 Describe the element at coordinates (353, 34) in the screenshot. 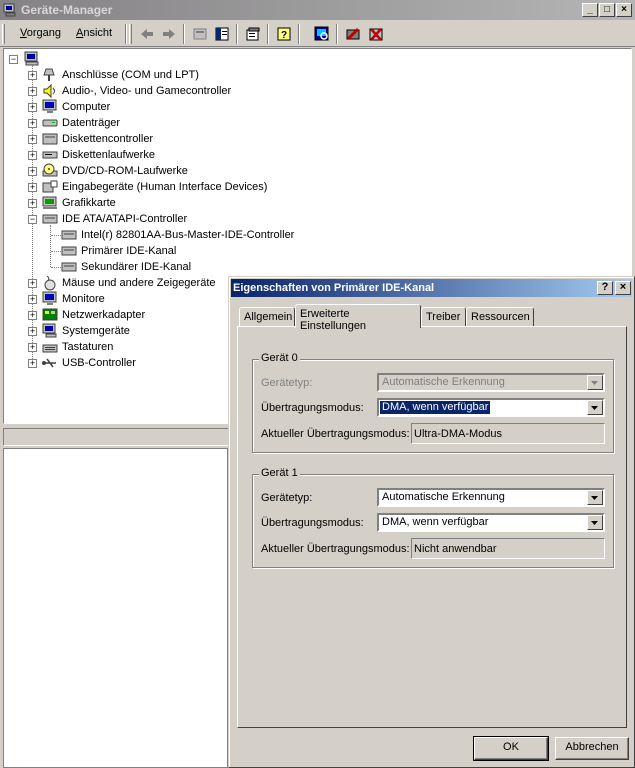

I see `disable-device-icon` at that location.